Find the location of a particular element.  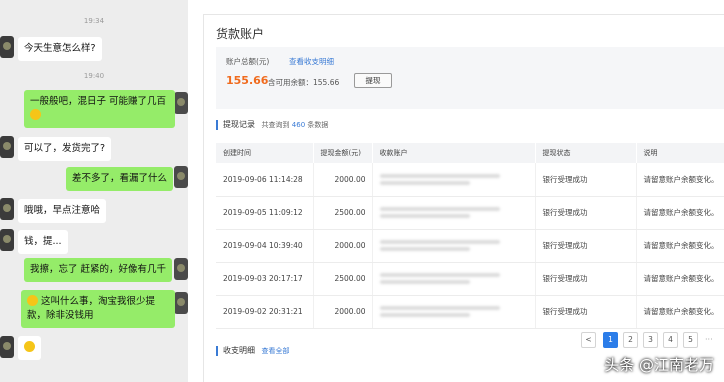

prev-page-button: < is located at coordinates (588, 340).